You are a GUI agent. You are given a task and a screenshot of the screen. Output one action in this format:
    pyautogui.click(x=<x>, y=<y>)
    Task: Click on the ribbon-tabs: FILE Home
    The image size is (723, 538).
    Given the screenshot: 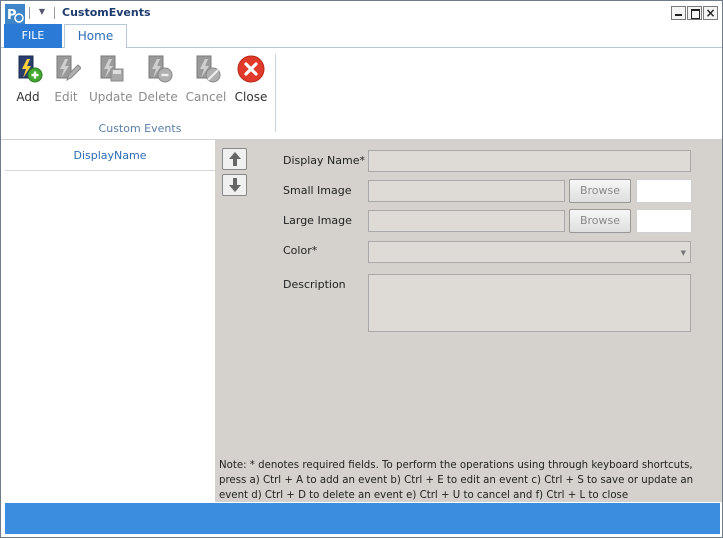 What is the action you would take?
    pyautogui.click(x=361, y=36)
    